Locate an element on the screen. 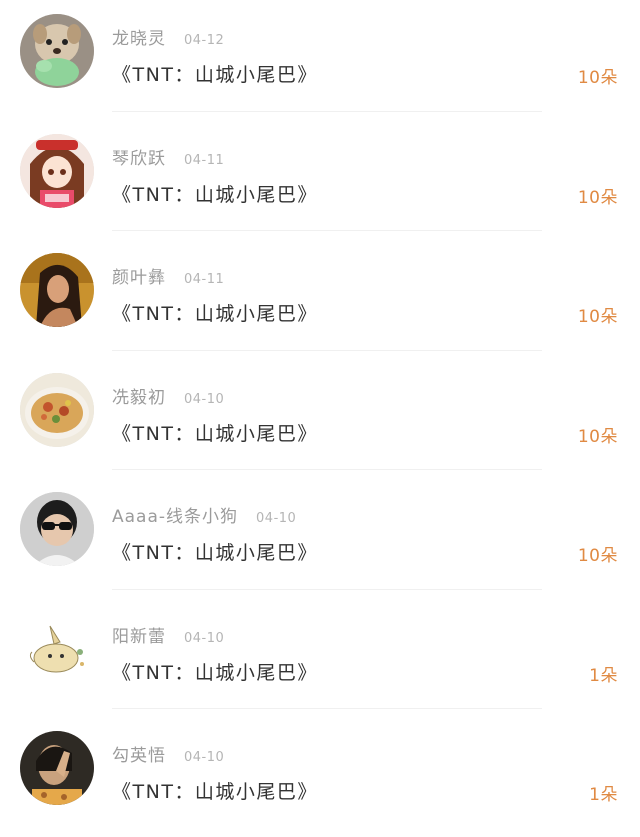 Image resolution: width=640 pixels, height=837 pixels. user-name: 冼毅初 is located at coordinates (139, 398).